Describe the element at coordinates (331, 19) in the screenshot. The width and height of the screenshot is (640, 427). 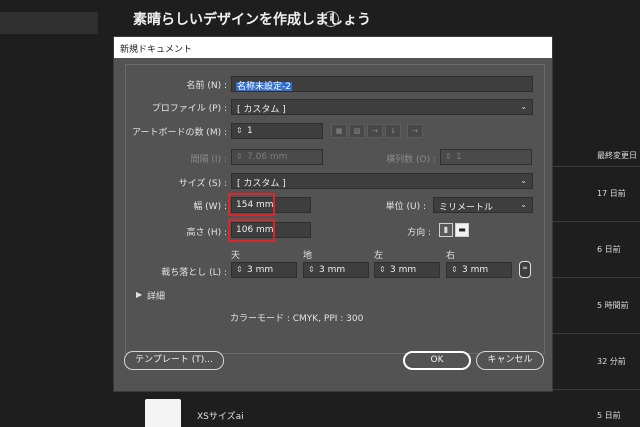
I see `info-icon: i` at that location.